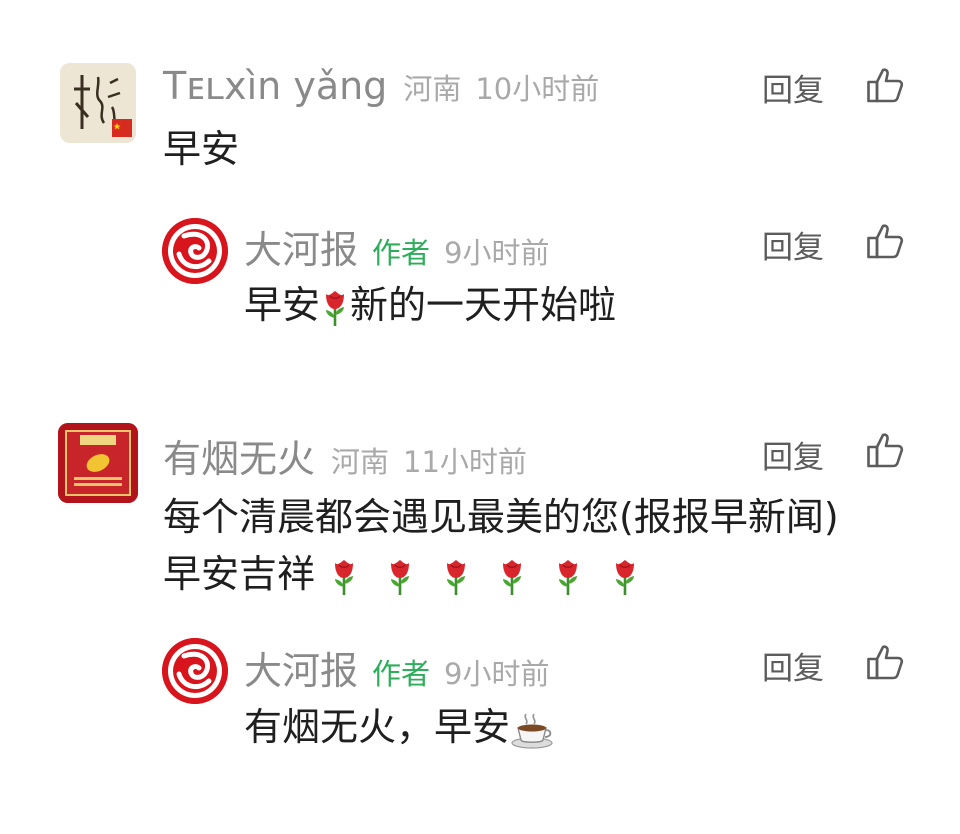 This screenshot has height=834, width=960. I want to click on comment-meta: 有烟无火 河南 11小时前, so click(345, 455).